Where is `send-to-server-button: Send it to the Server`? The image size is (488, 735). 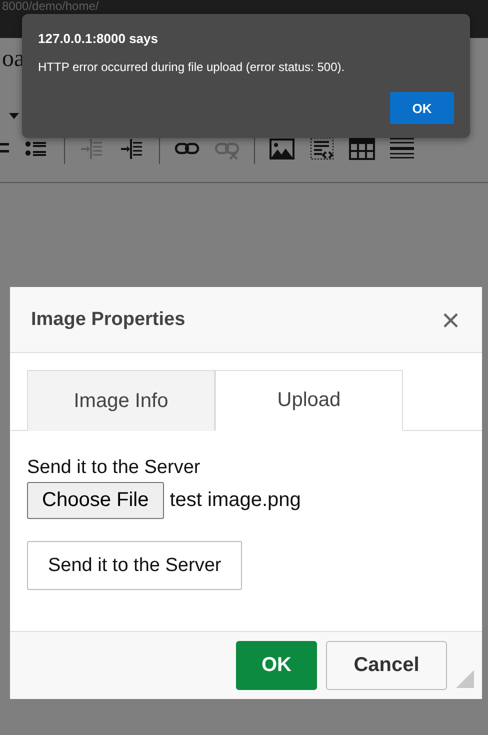
send-to-server-button: Send it to the Server is located at coordinates (134, 565).